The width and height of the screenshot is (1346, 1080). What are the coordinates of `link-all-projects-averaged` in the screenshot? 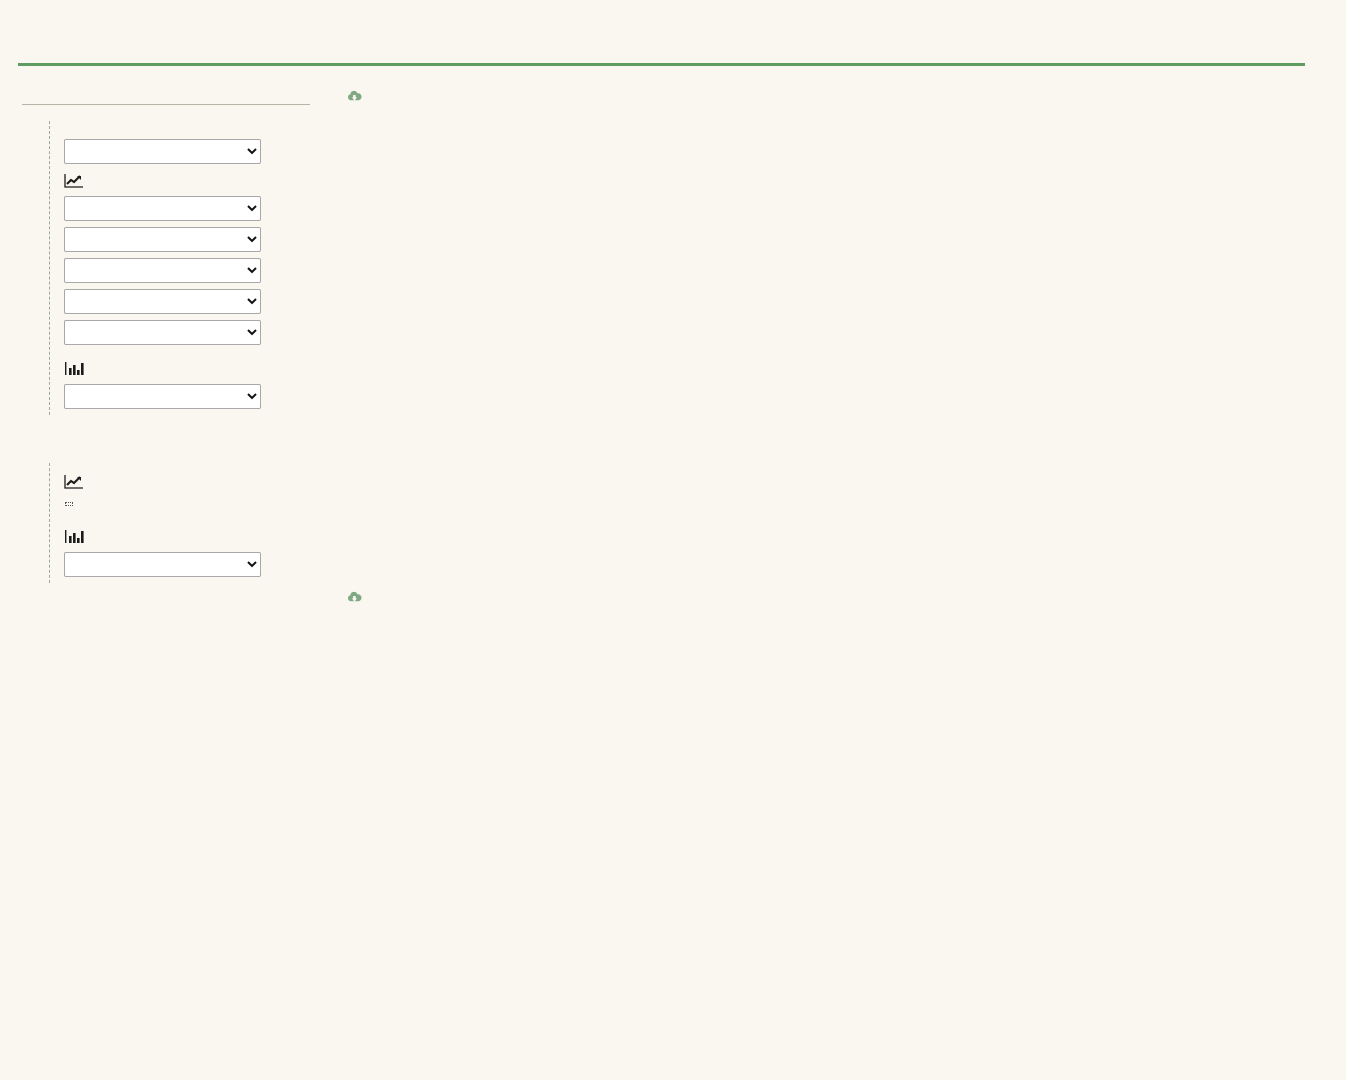 It's located at (69, 504).